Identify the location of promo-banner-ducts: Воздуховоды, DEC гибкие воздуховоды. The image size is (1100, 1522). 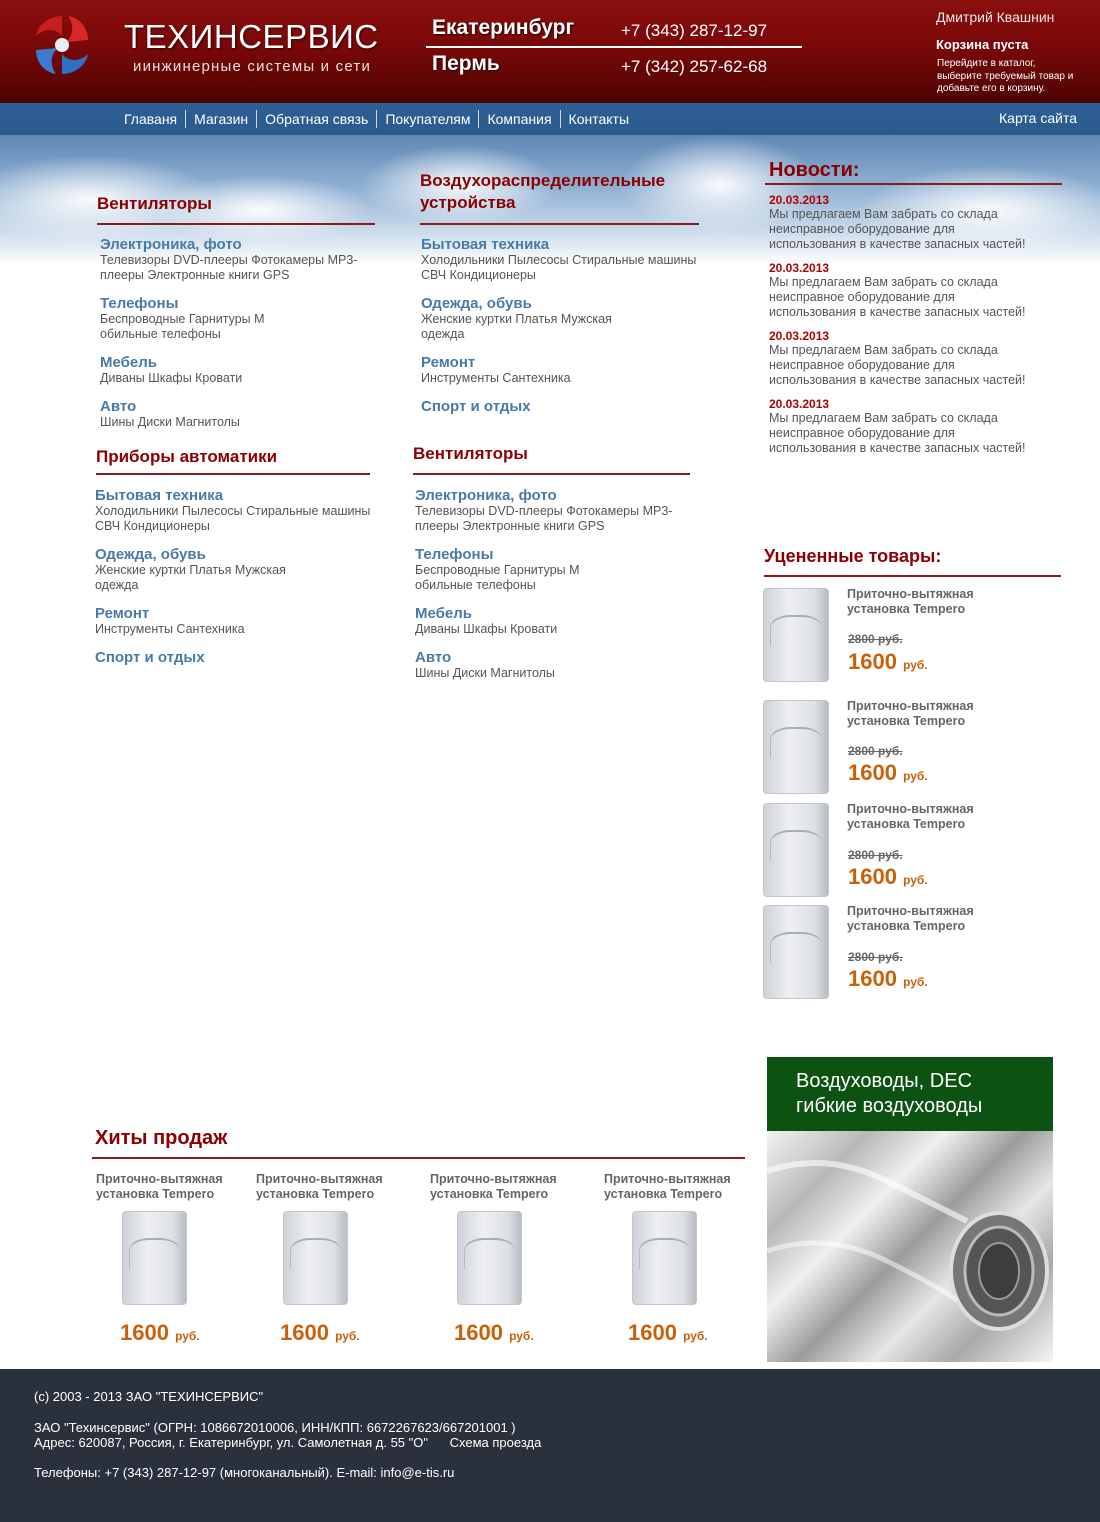
(909, 1209).